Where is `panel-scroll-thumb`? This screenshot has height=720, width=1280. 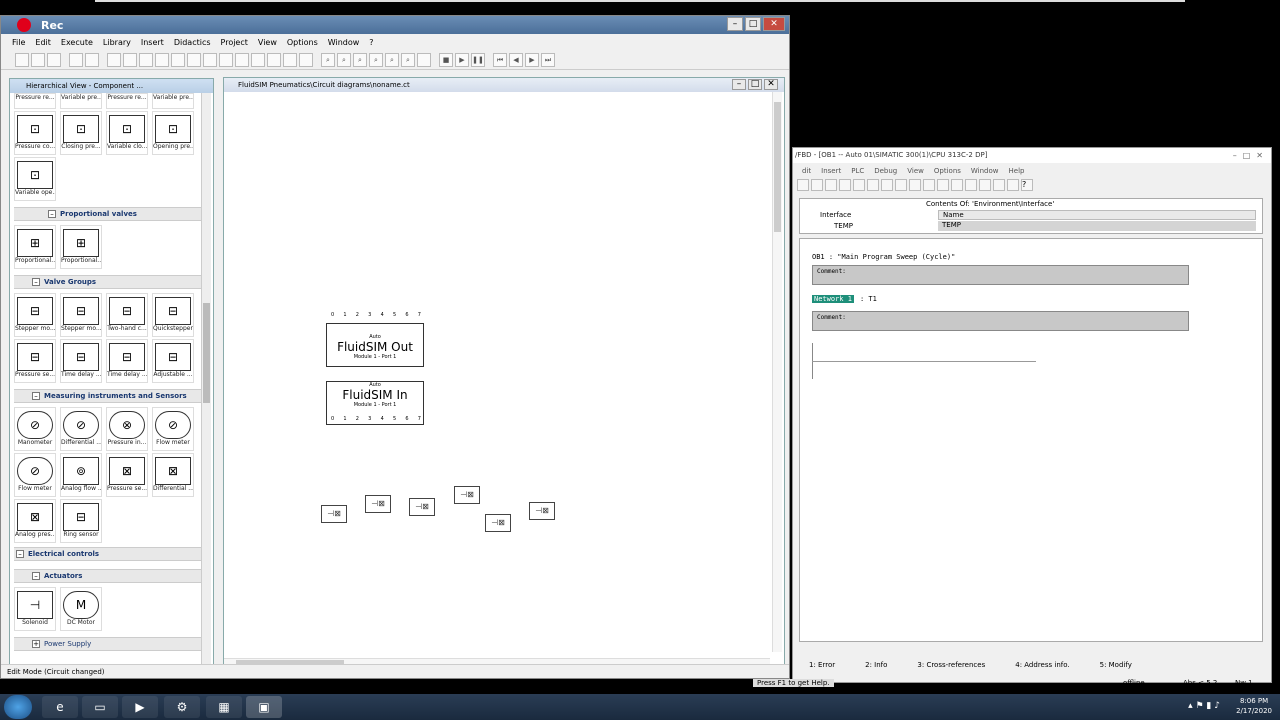 panel-scroll-thumb is located at coordinates (206, 353).